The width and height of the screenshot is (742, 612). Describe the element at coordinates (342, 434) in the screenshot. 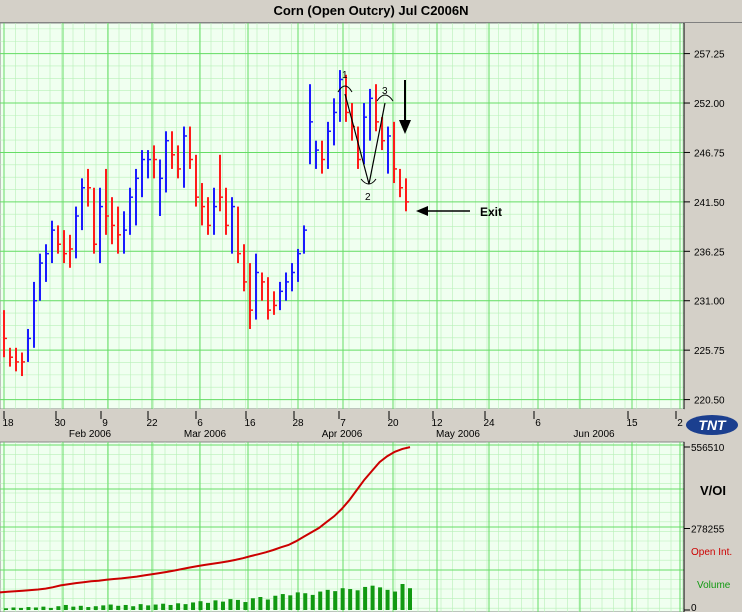

I see `x-month-label: Apr 2006` at that location.